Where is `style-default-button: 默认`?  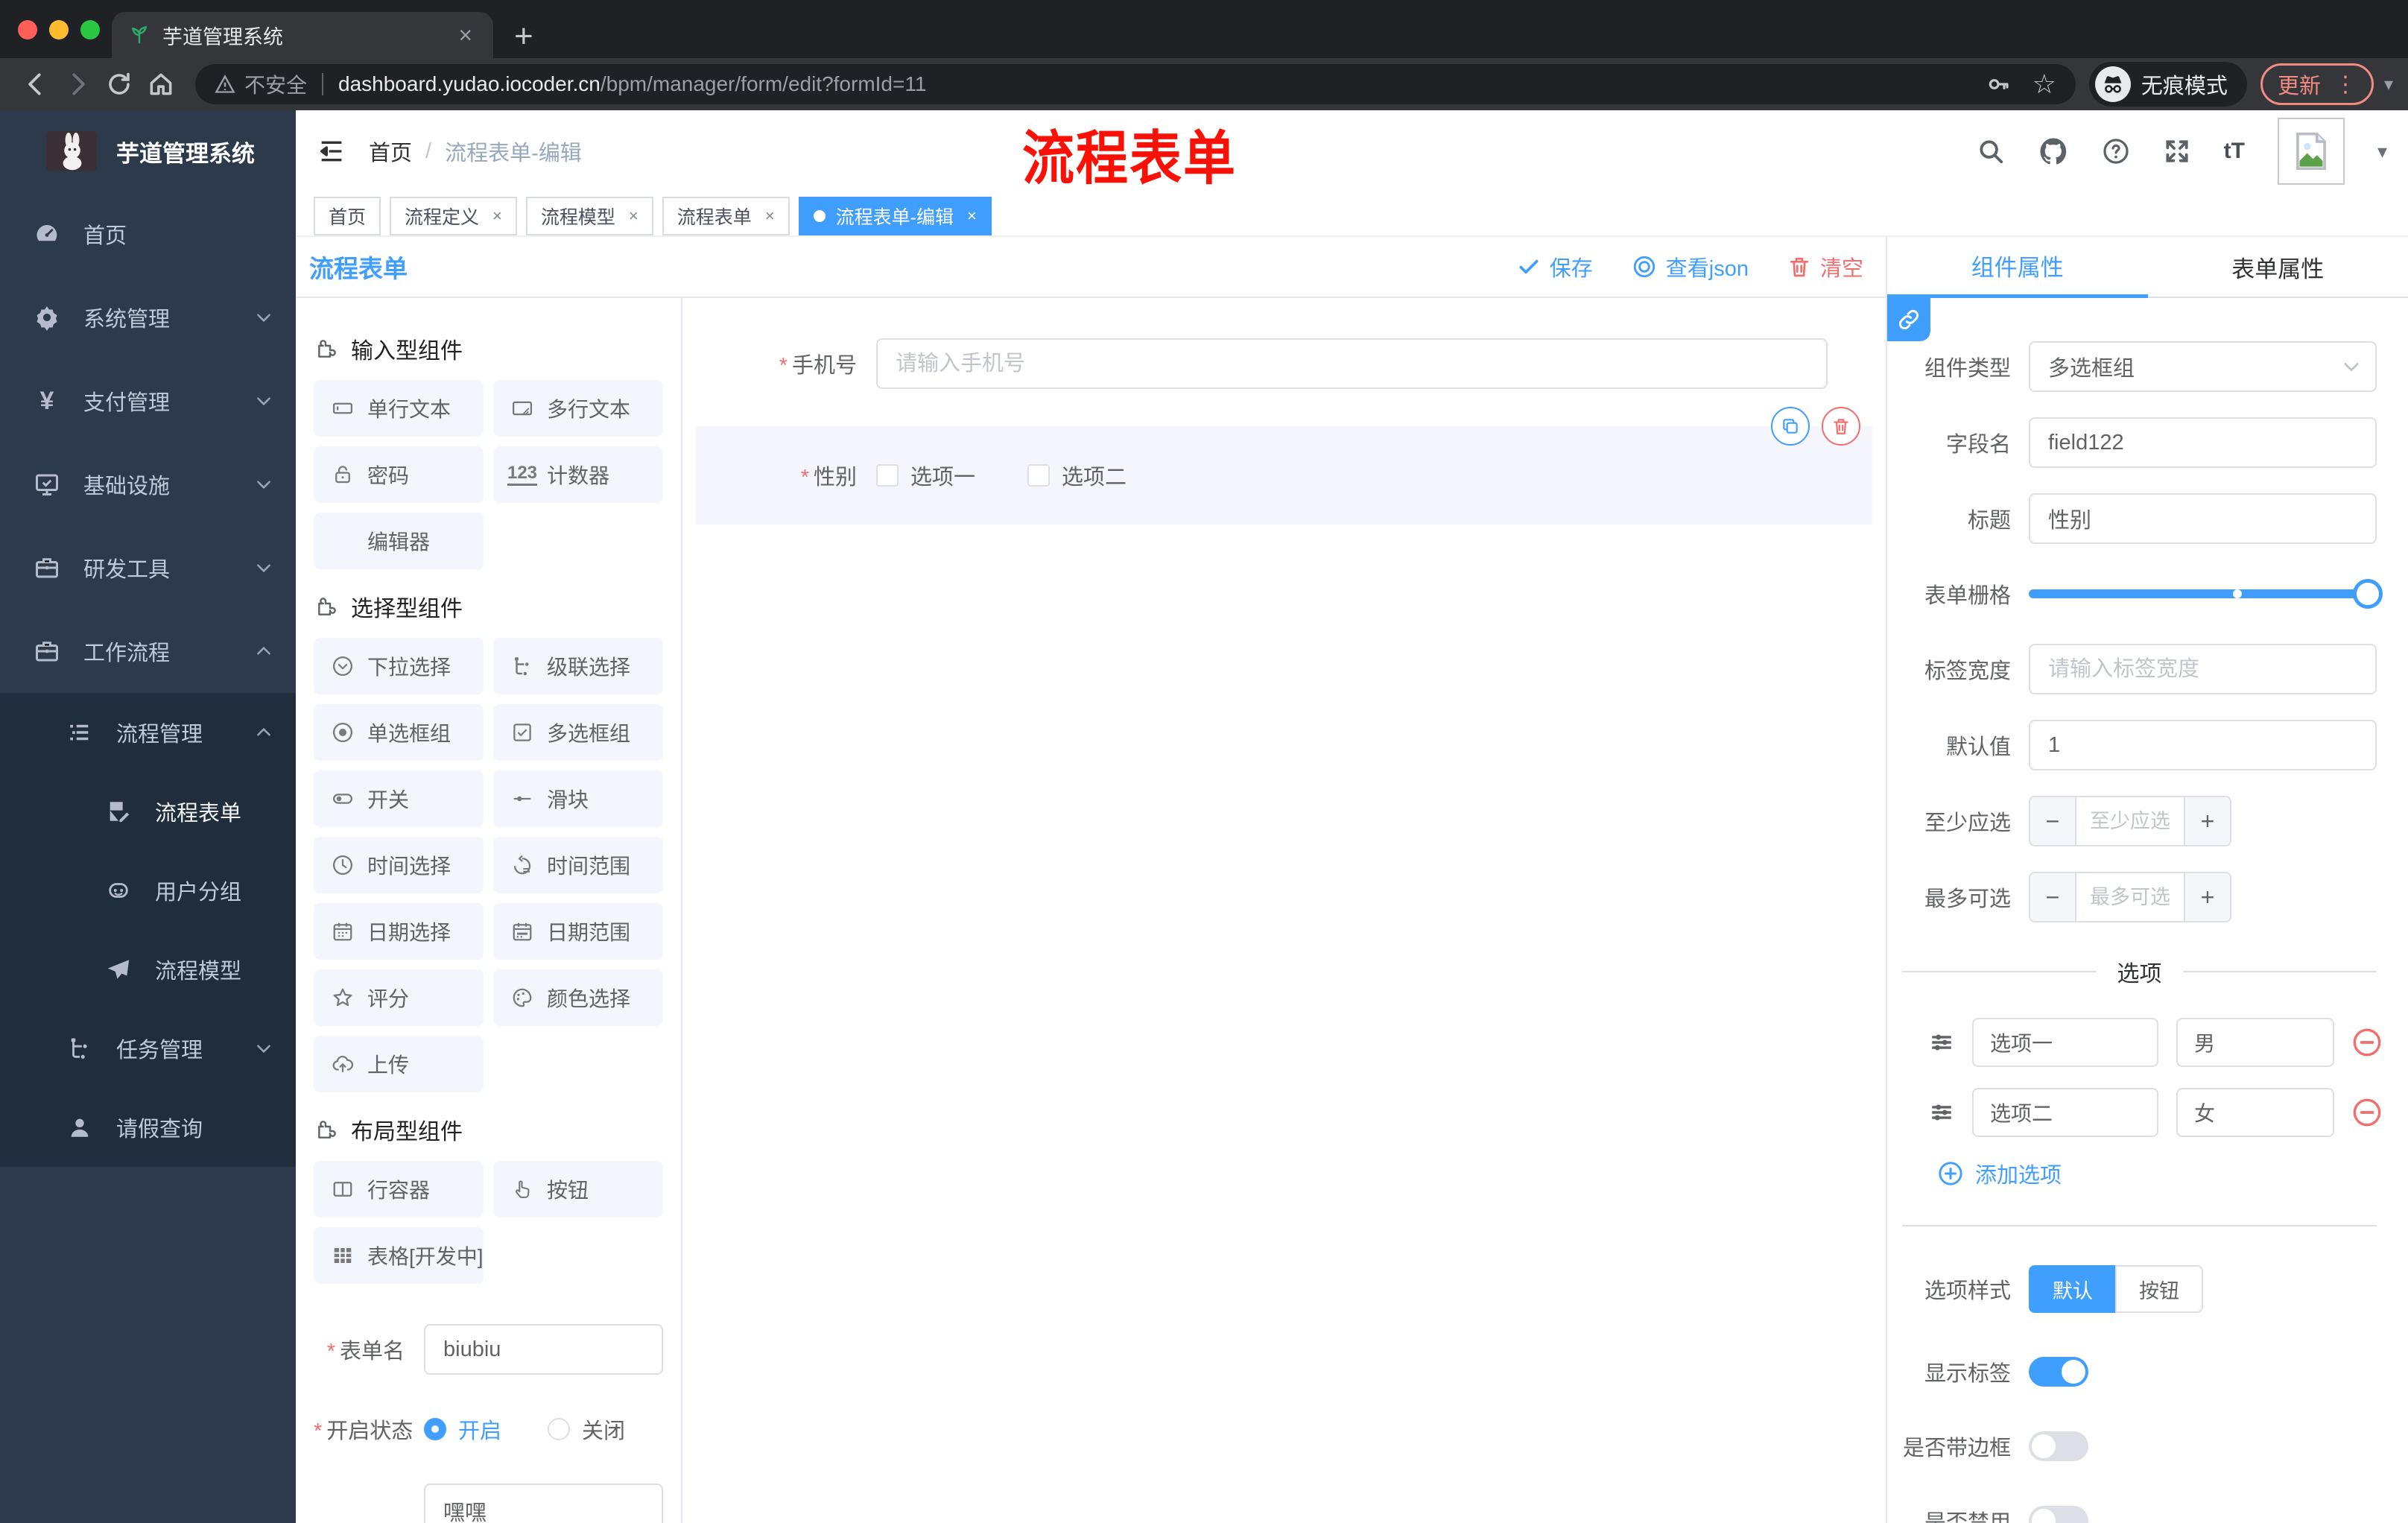 style-default-button: 默认 is located at coordinates (2072, 1289).